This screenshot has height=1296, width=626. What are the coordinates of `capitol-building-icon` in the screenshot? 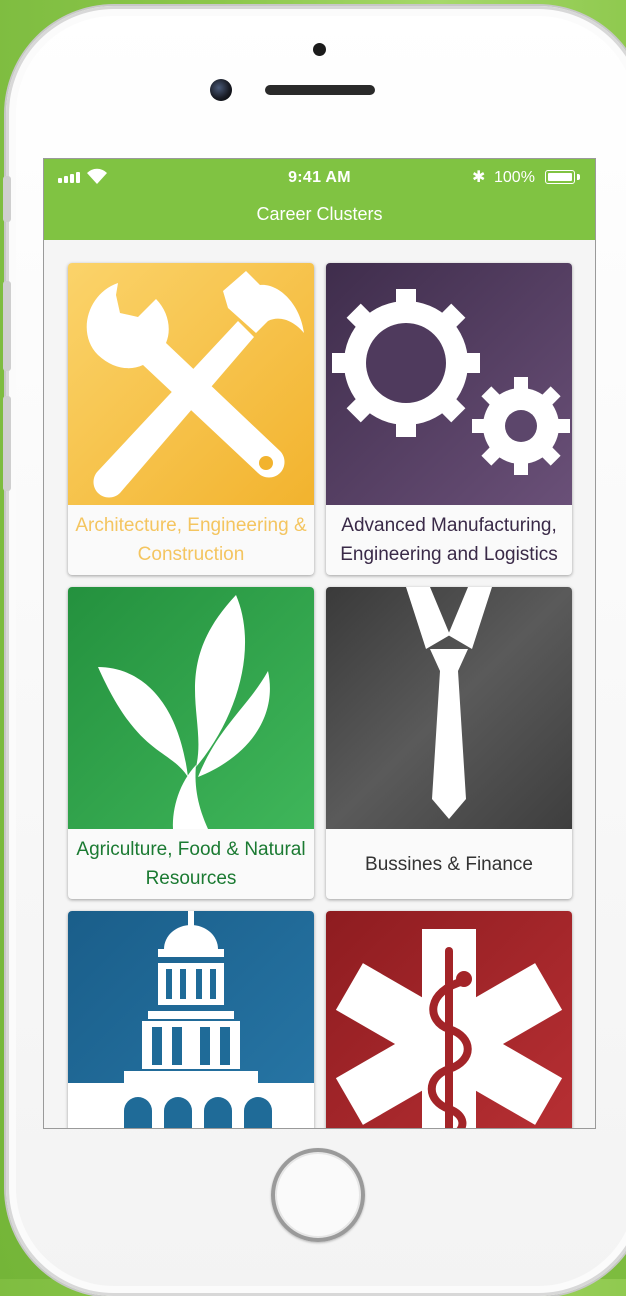 It's located at (191, 1019).